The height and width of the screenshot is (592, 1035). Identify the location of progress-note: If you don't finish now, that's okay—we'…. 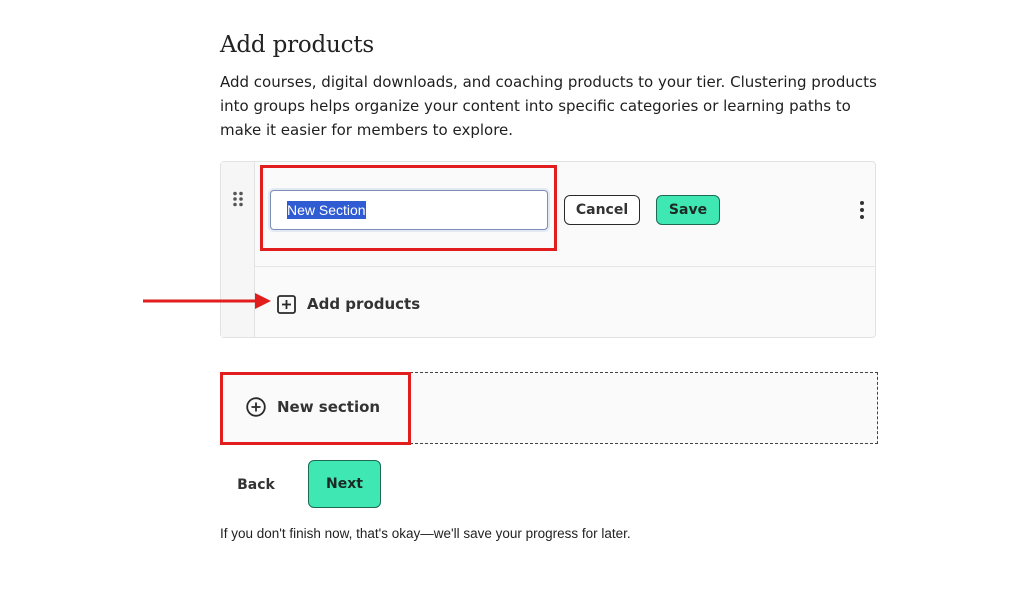
(425, 533).